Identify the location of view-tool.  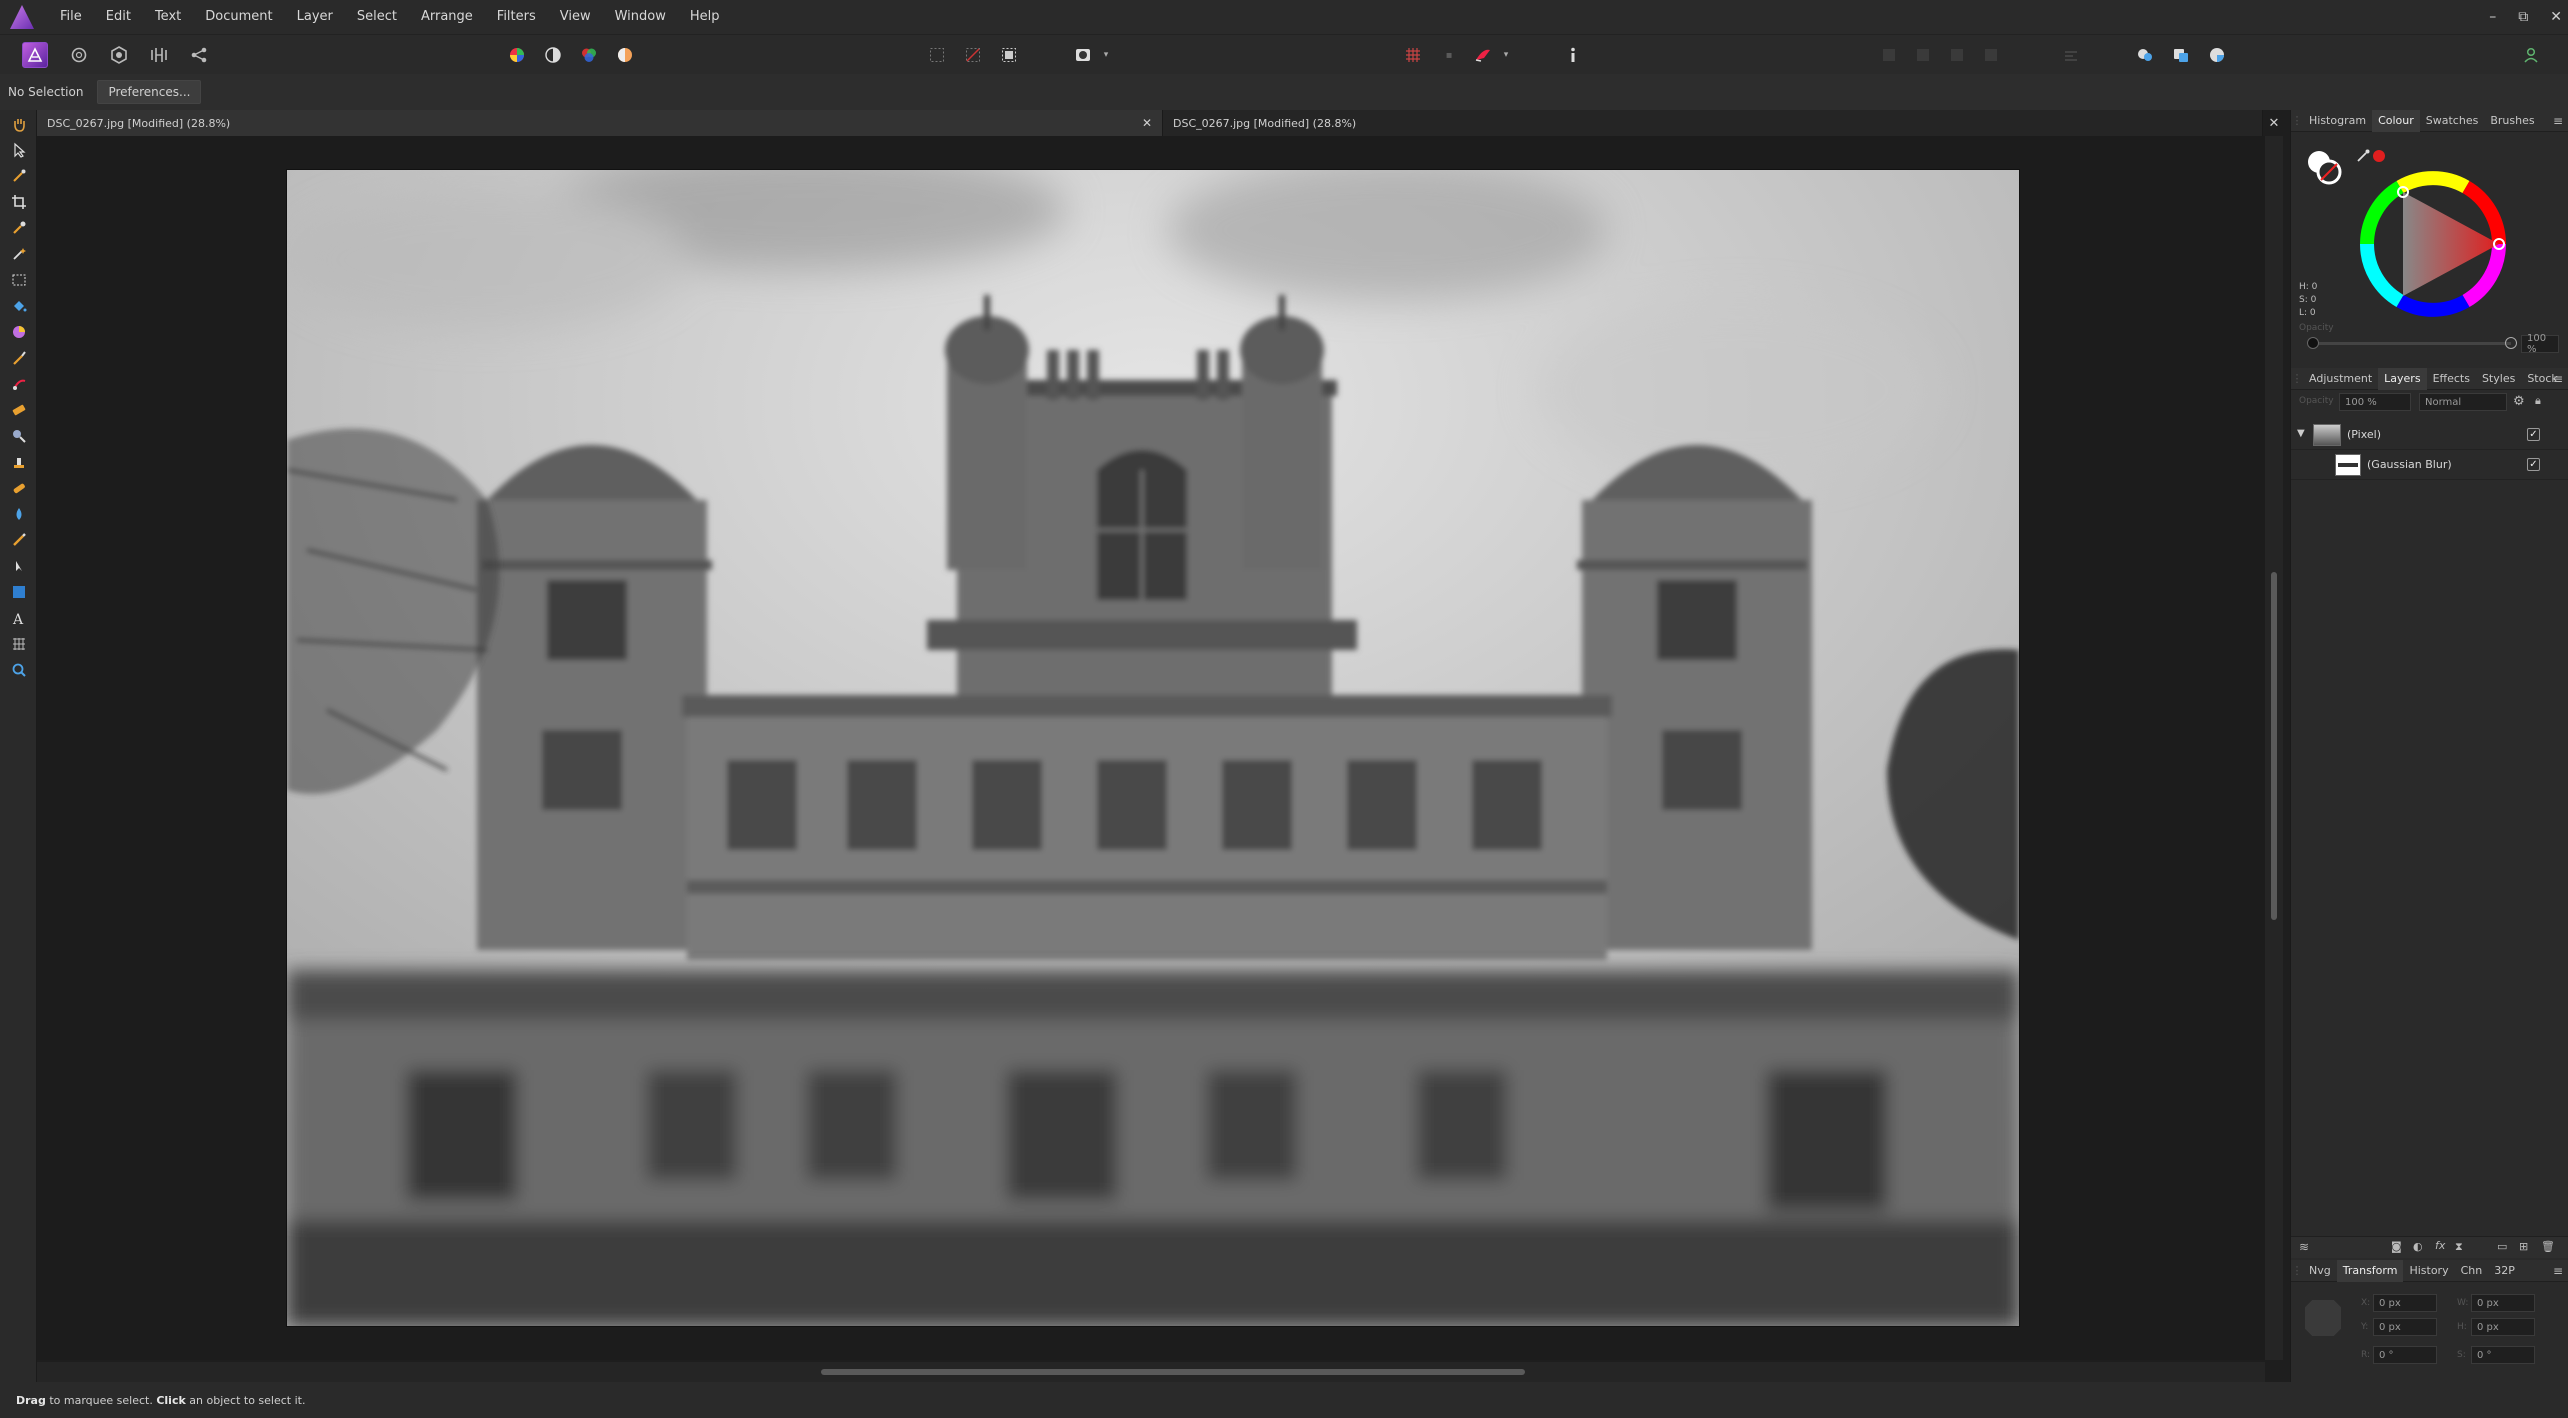
(19, 124).